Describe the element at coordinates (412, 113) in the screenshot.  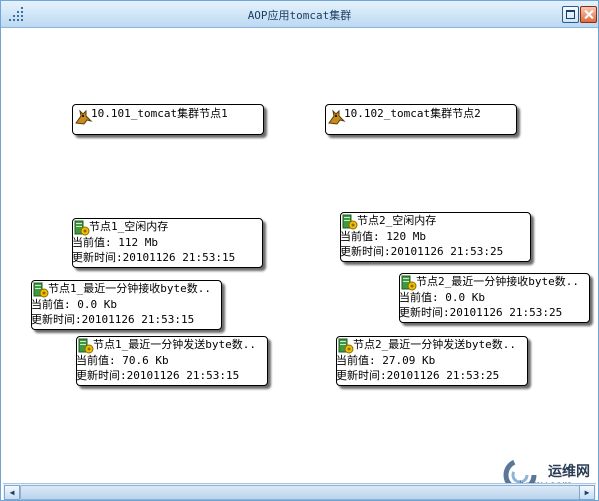
I see `cluster-node-label: 10.102_tomcat集群节点2` at that location.